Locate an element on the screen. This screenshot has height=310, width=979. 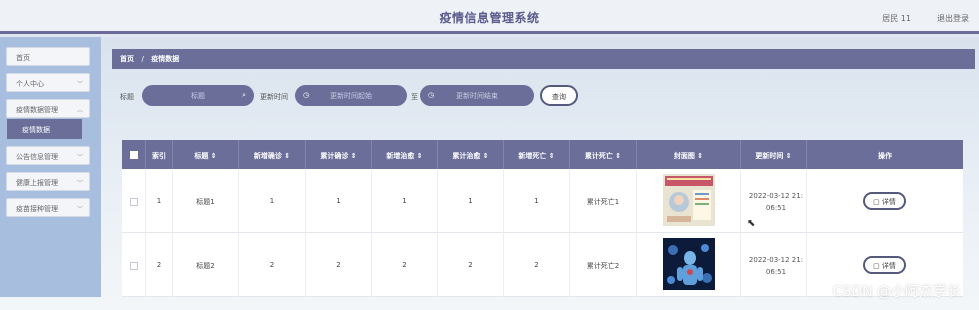
sidebar-item-label: 健康上报管理 is located at coordinates (37, 183).